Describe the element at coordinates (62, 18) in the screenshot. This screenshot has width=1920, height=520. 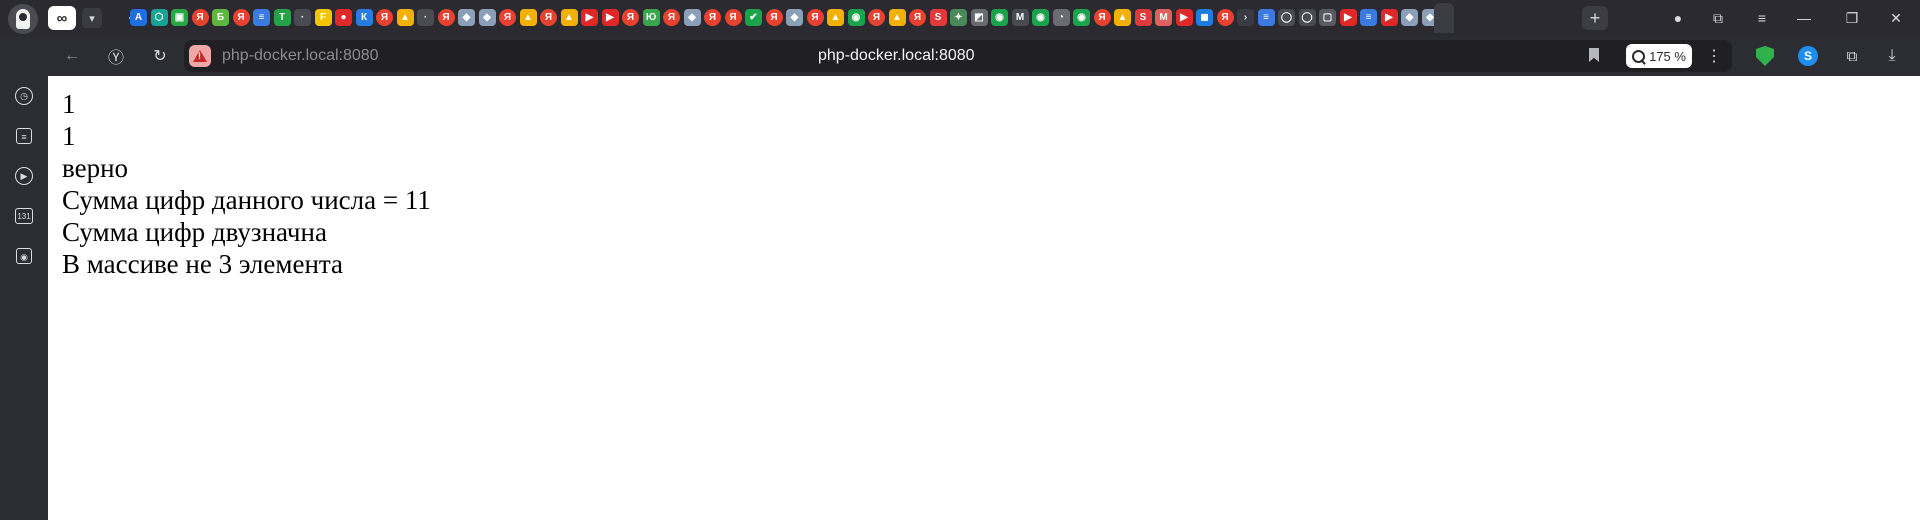
I see `tab-group-button: ∞` at that location.